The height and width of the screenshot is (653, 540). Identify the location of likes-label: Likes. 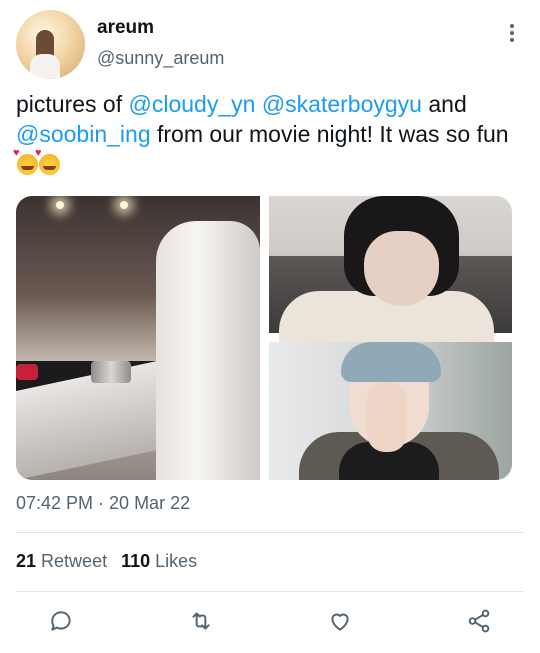
(176, 561).